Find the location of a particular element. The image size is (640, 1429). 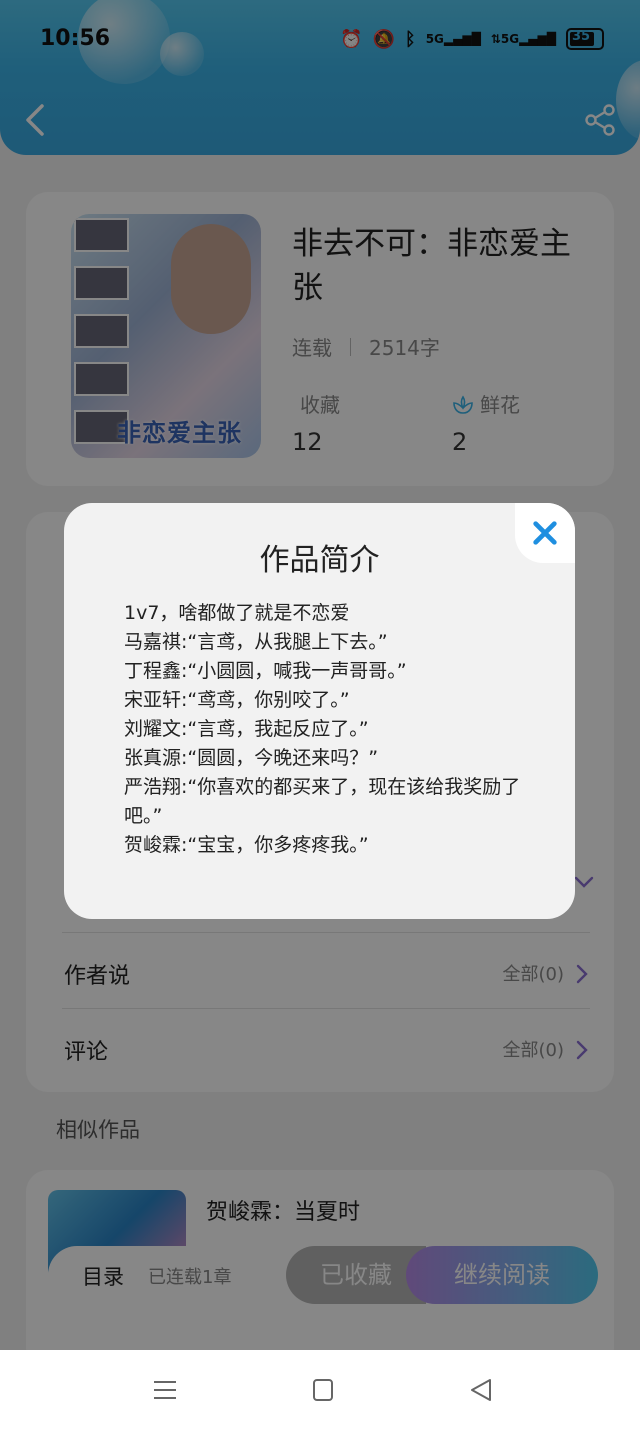

synopsis-line: 1v7，啥都做了就是不恋爱 is located at coordinates (237, 613).